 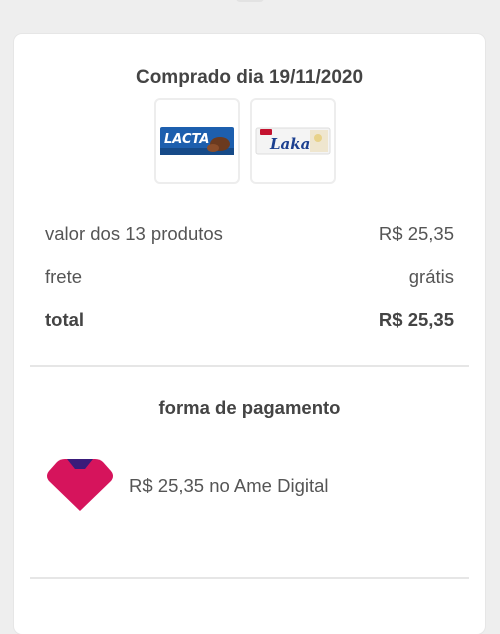 I want to click on product-thumbnail-lacta: LACTA, so click(x=197, y=141).